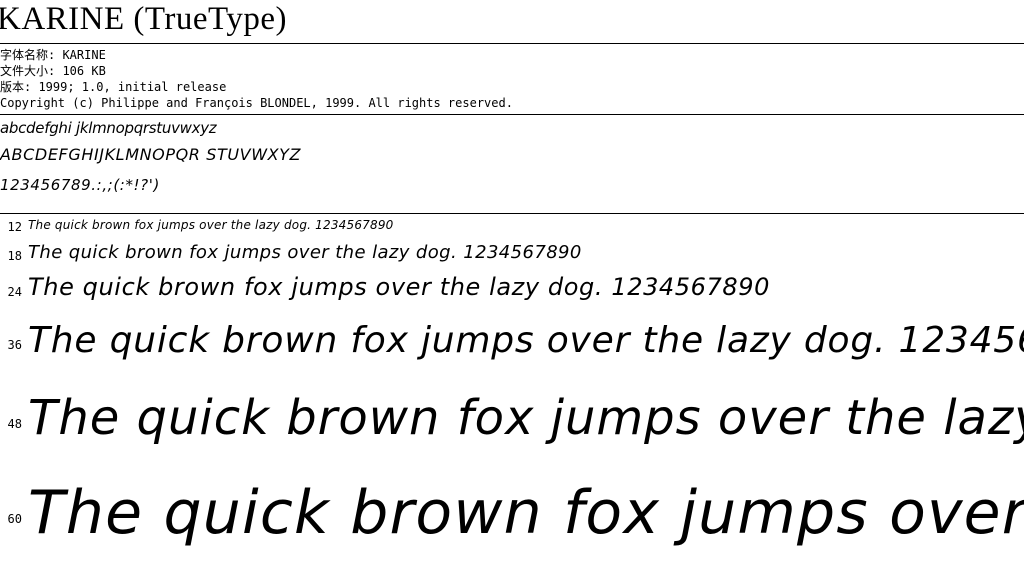 The image size is (1024, 565). What do you see at coordinates (14, 519) in the screenshot?
I see `sample-size-label: 60` at bounding box center [14, 519].